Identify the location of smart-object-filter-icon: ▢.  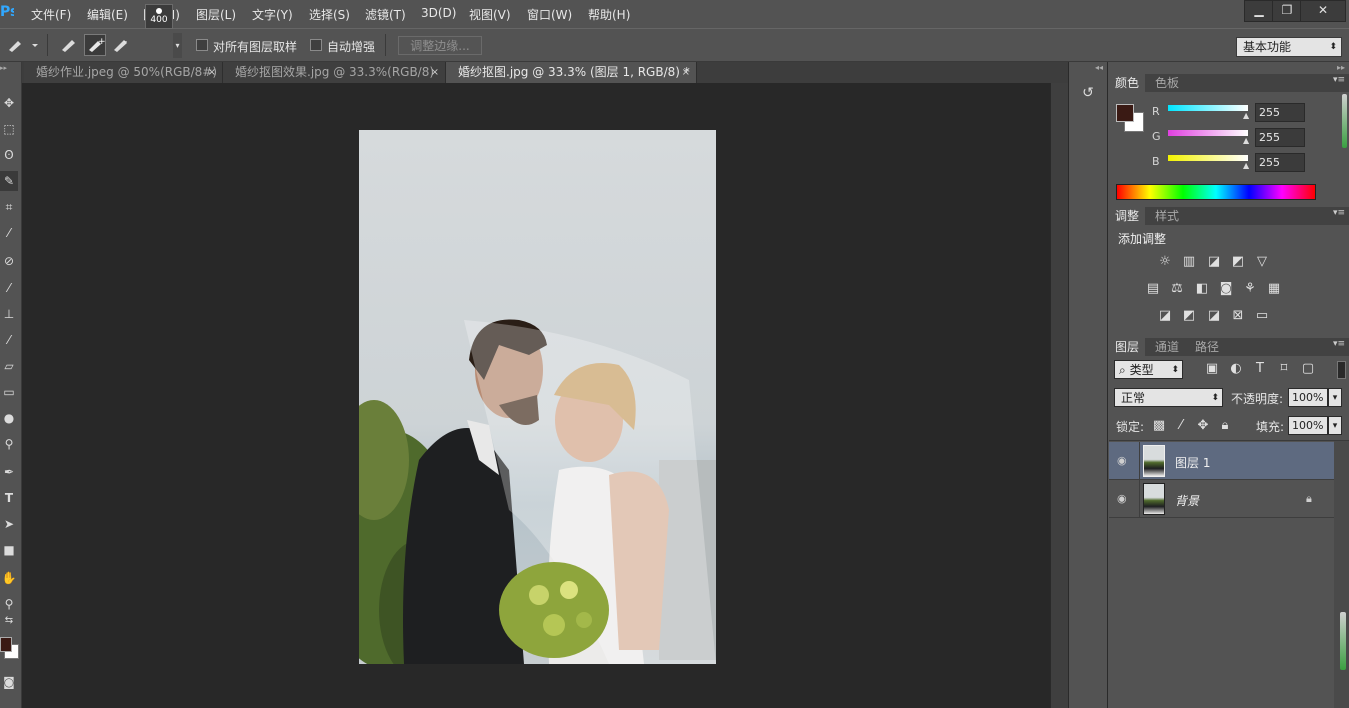
(1308, 369).